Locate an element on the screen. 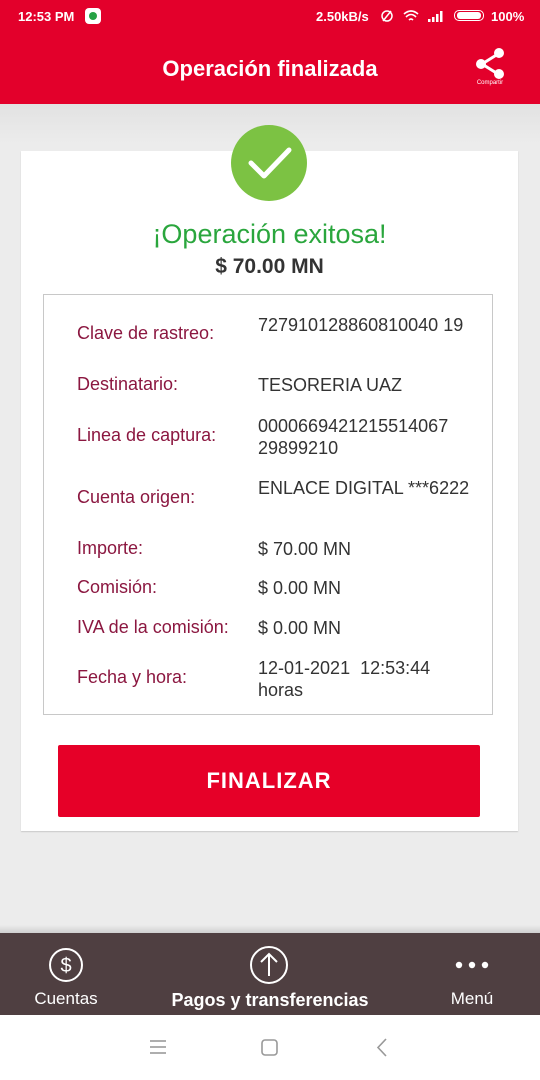 This screenshot has height=1080, width=540. label-iva-comision: IVA de la comisión: is located at coordinates (153, 627).